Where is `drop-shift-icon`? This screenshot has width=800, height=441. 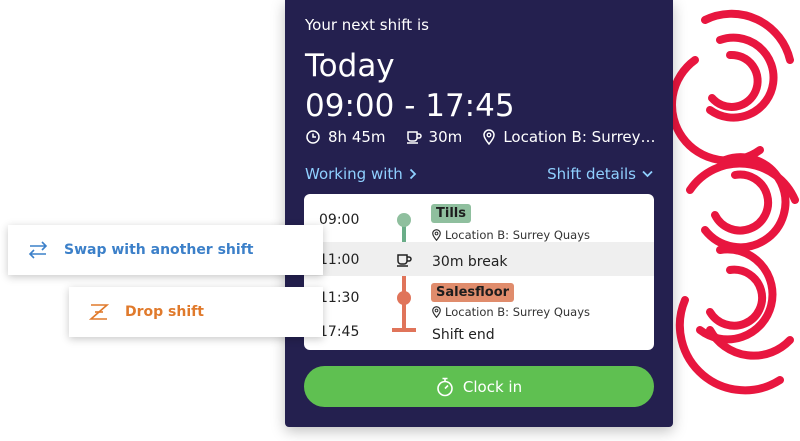
drop-shift-icon is located at coordinates (99, 312).